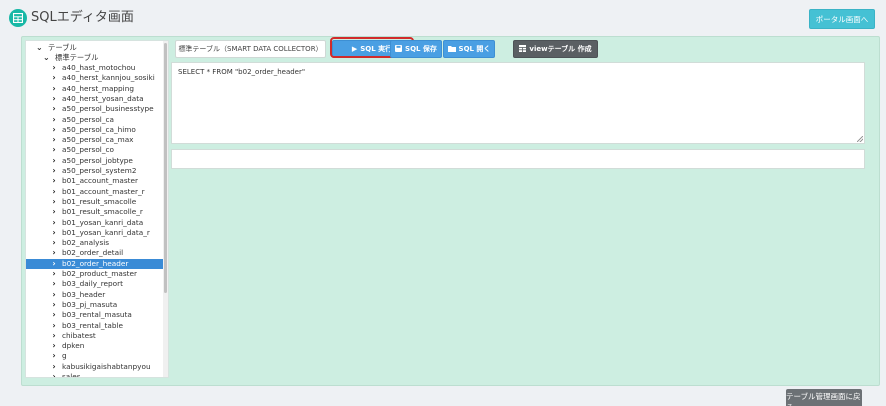  What do you see at coordinates (73, 346) in the screenshot?
I see `tree-item-label: dpken` at bounding box center [73, 346].